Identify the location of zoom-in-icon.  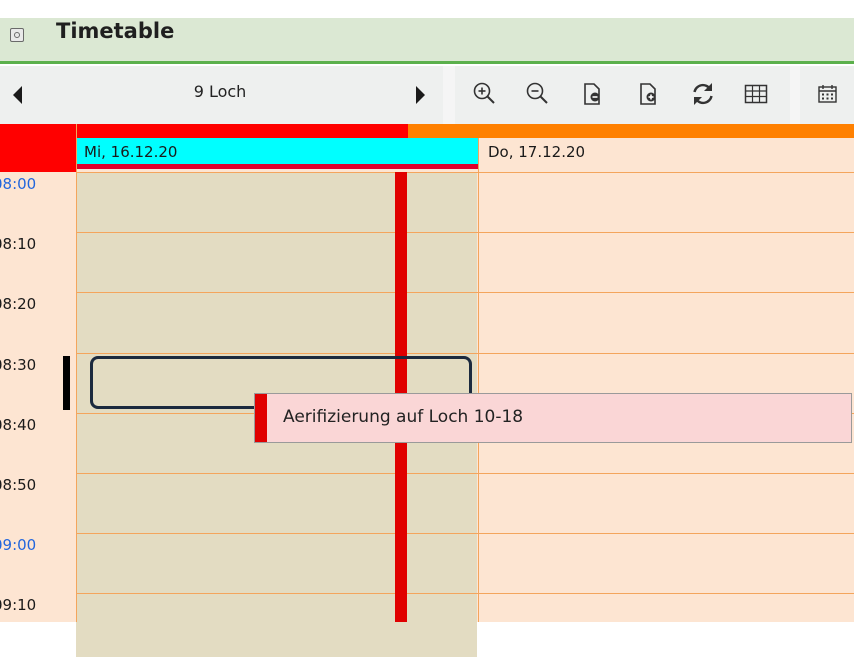
(485, 94).